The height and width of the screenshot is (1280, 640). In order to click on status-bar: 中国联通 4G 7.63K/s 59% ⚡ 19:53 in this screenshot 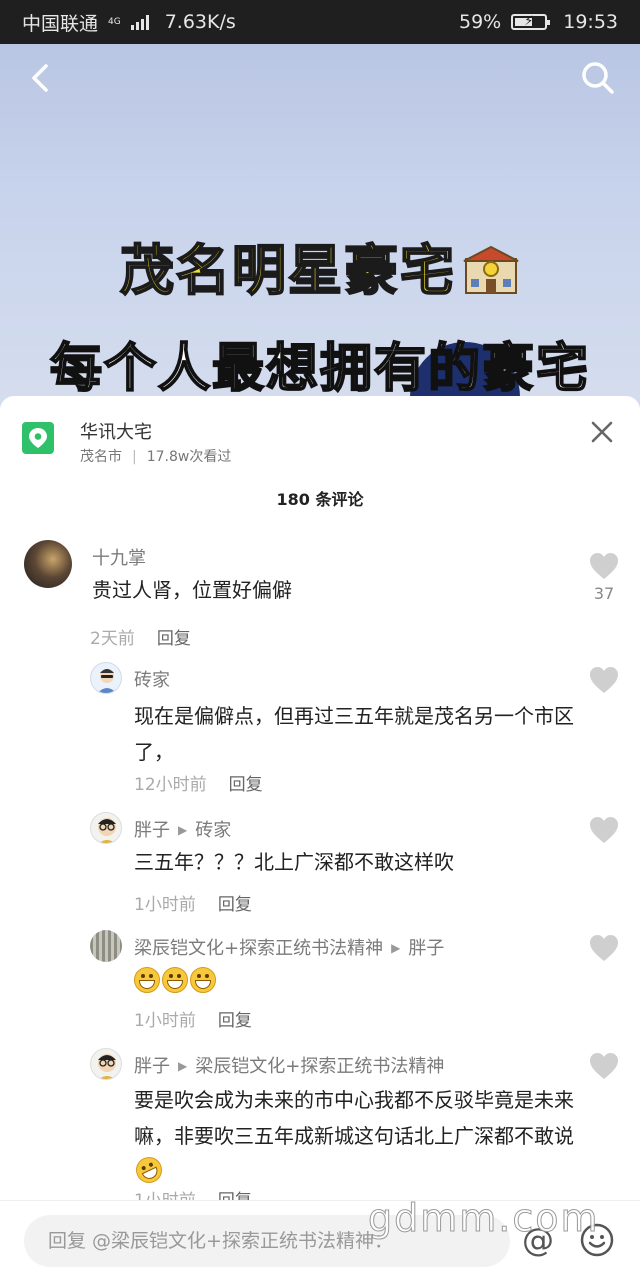, I will do `click(320, 22)`.